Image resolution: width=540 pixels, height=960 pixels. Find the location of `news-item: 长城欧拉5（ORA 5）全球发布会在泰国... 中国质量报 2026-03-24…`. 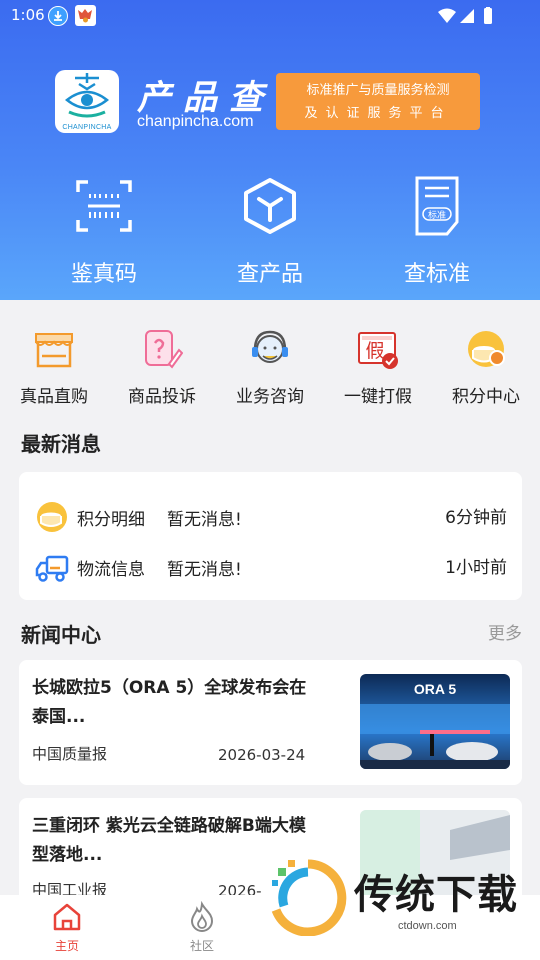

news-item: 长城欧拉5（ORA 5）全球发布会在泰国... 中国质量报 2026-03-24… is located at coordinates (270, 722).